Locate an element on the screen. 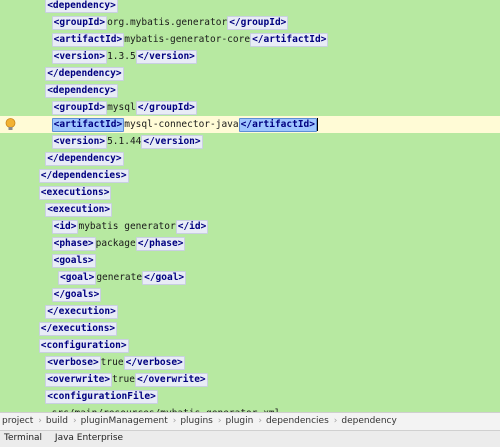 Image resolution: width=500 pixels, height=447 pixels. xml-text: mybatis-generator-core is located at coordinates (187, 39).